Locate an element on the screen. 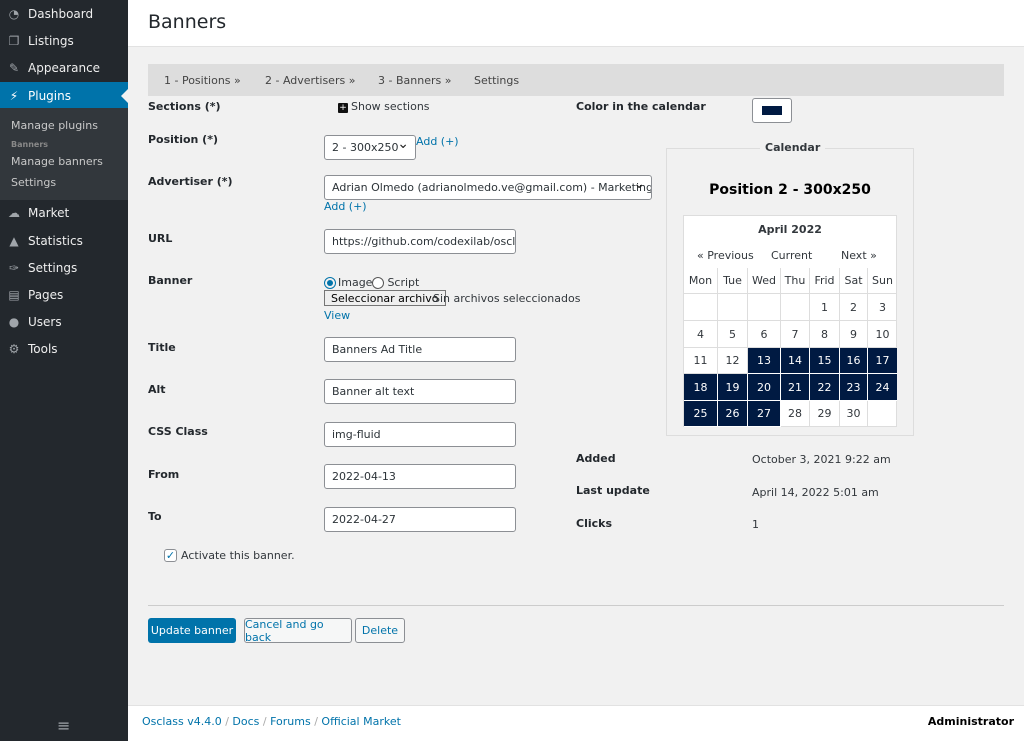  sidebar-item-listings: ❐ Listings is located at coordinates (64, 40).